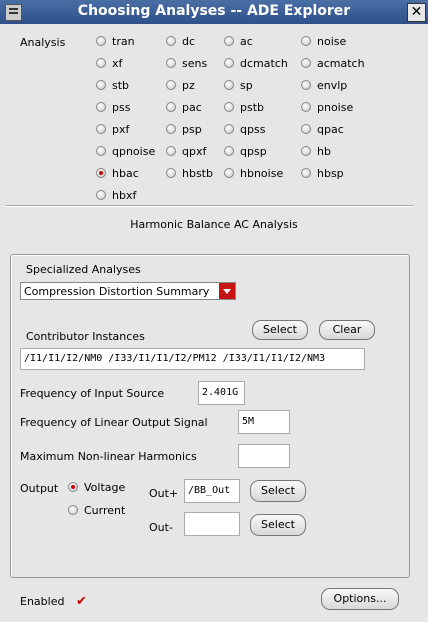 This screenshot has height=622, width=428. What do you see at coordinates (121, 129) in the screenshot?
I see `radio-label-pxf: pxf` at bounding box center [121, 129].